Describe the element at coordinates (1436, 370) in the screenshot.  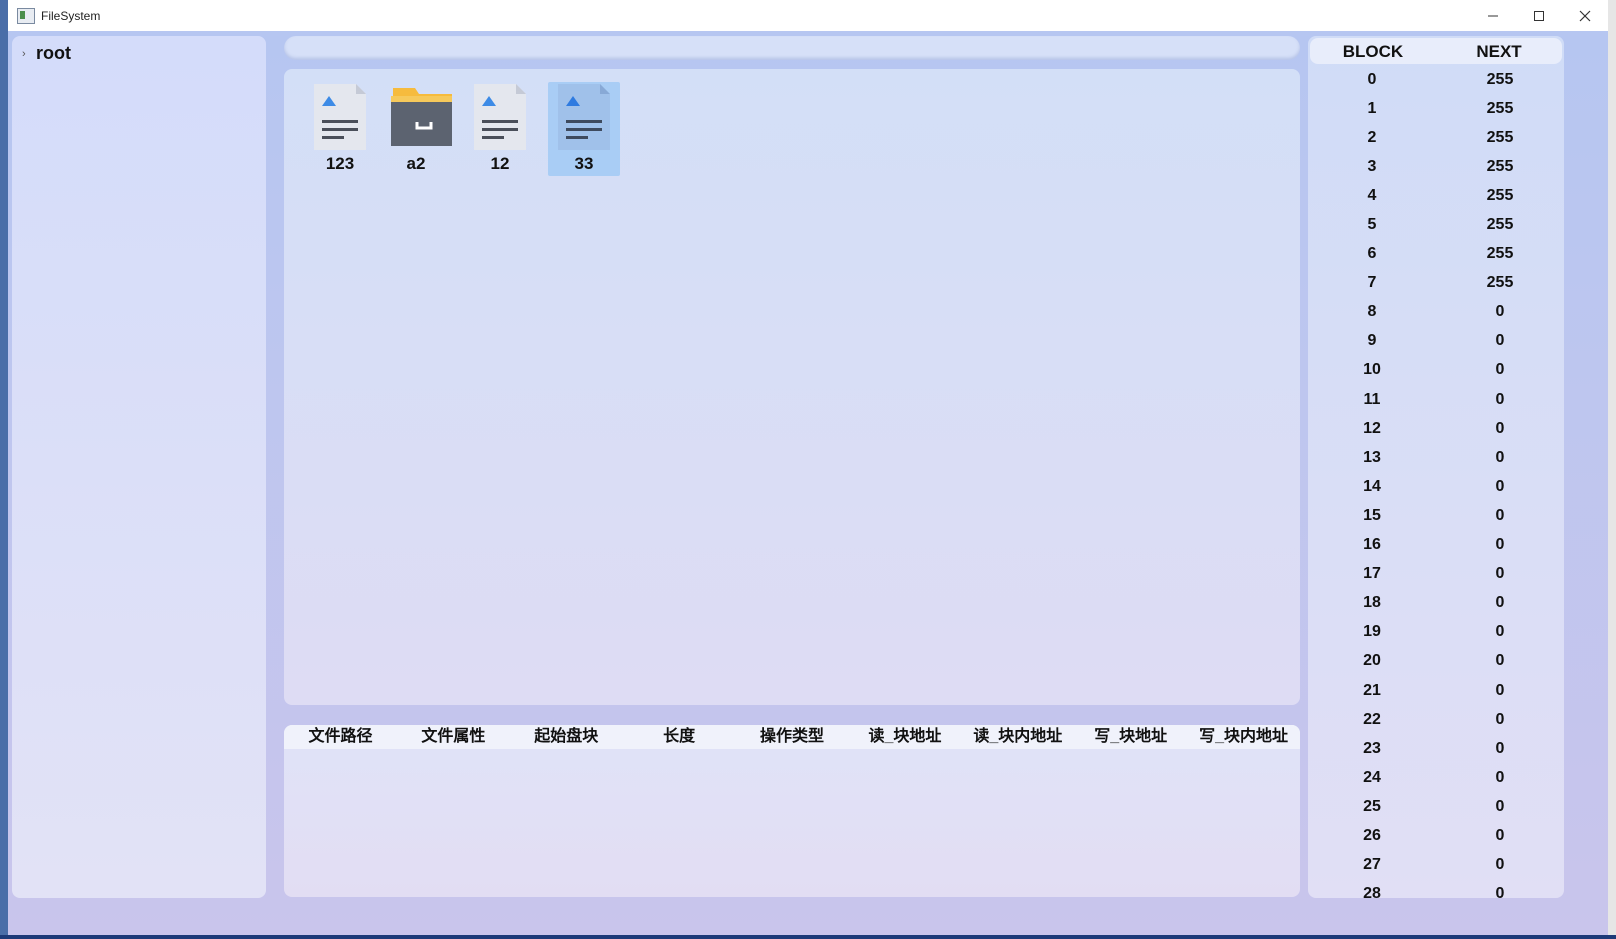
I see `table-row: 10 0` at that location.